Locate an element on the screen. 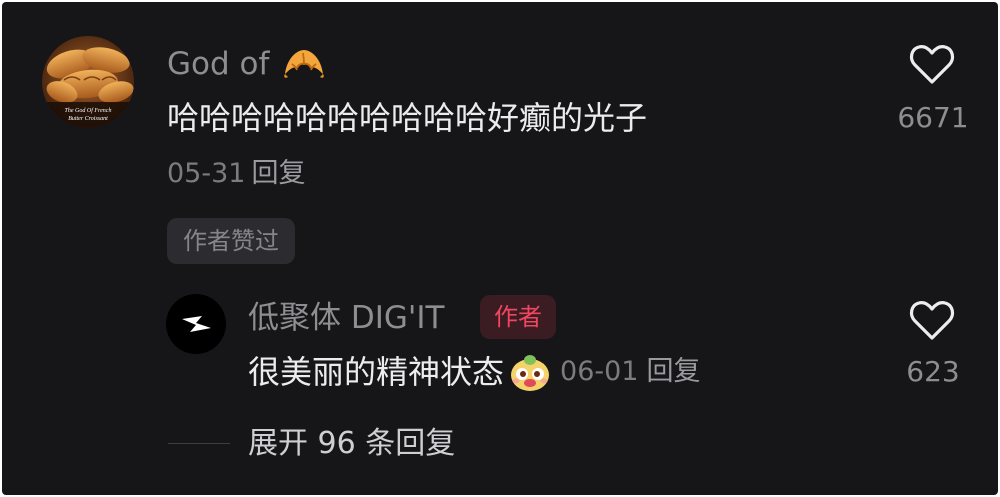 The height and width of the screenshot is (497, 1000). reply-like-button is located at coordinates (932, 322).